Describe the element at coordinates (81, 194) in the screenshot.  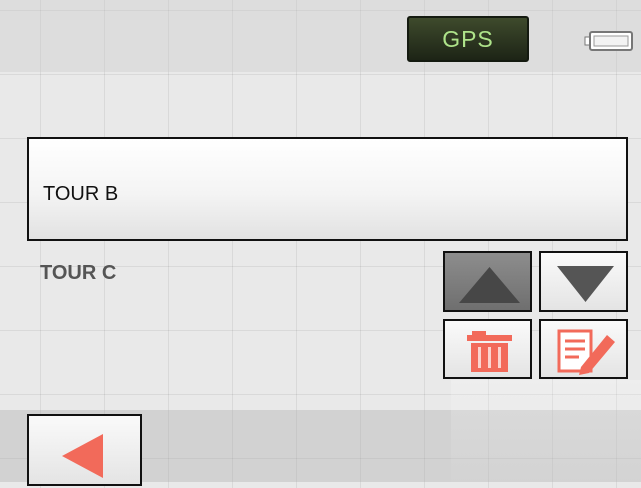
I see `list-item-label: TOUR B` at that location.